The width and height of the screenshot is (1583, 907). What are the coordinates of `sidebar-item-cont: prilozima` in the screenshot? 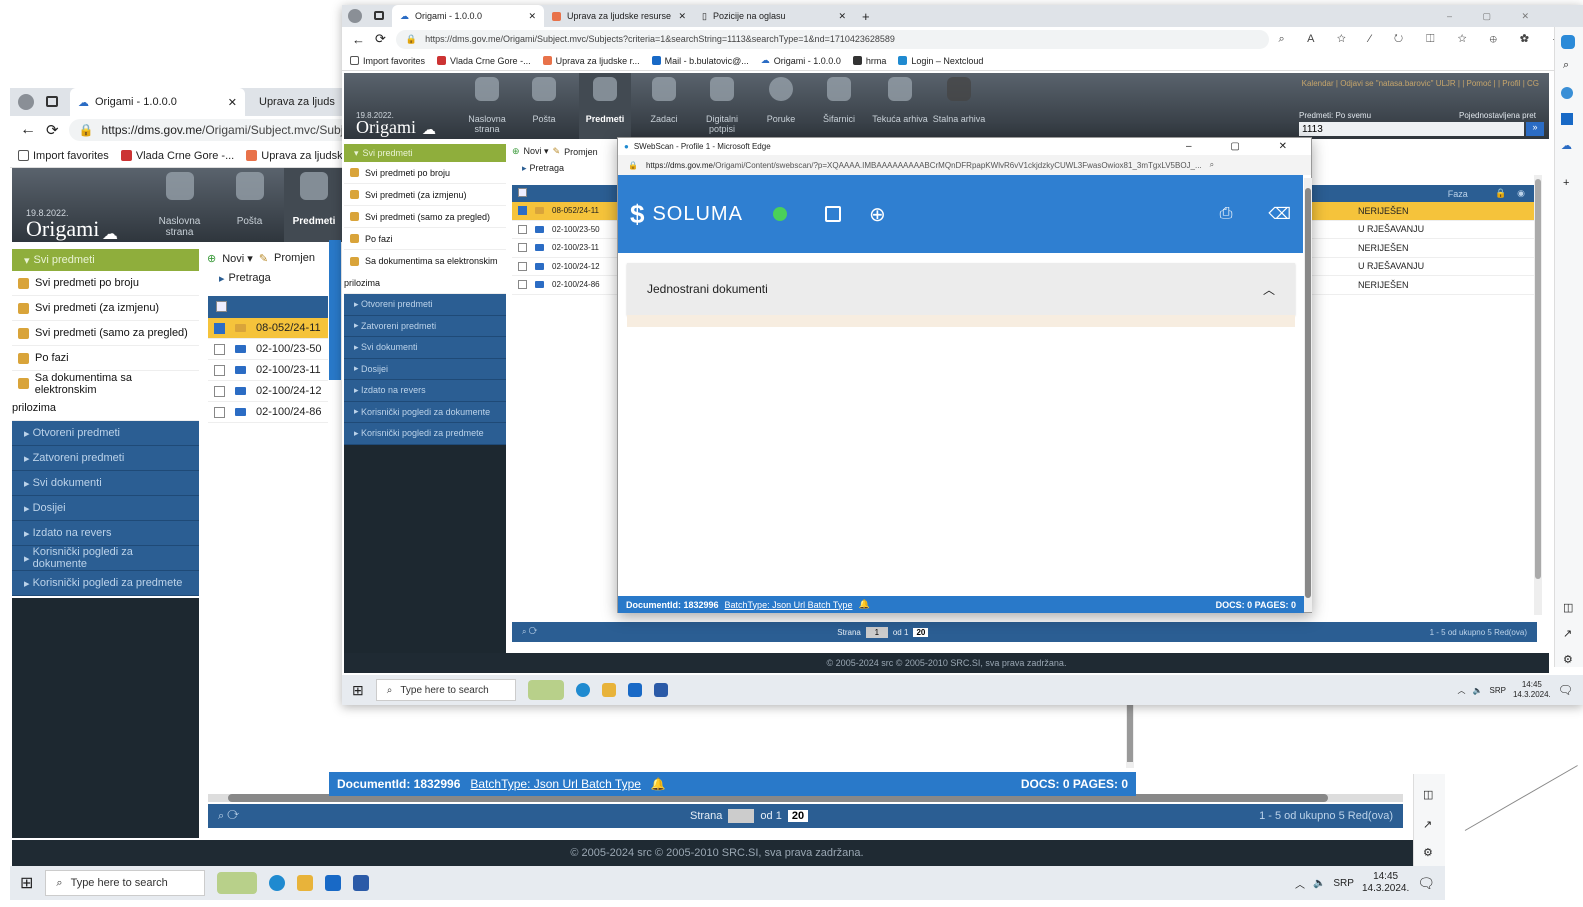 It's located at (105, 408).